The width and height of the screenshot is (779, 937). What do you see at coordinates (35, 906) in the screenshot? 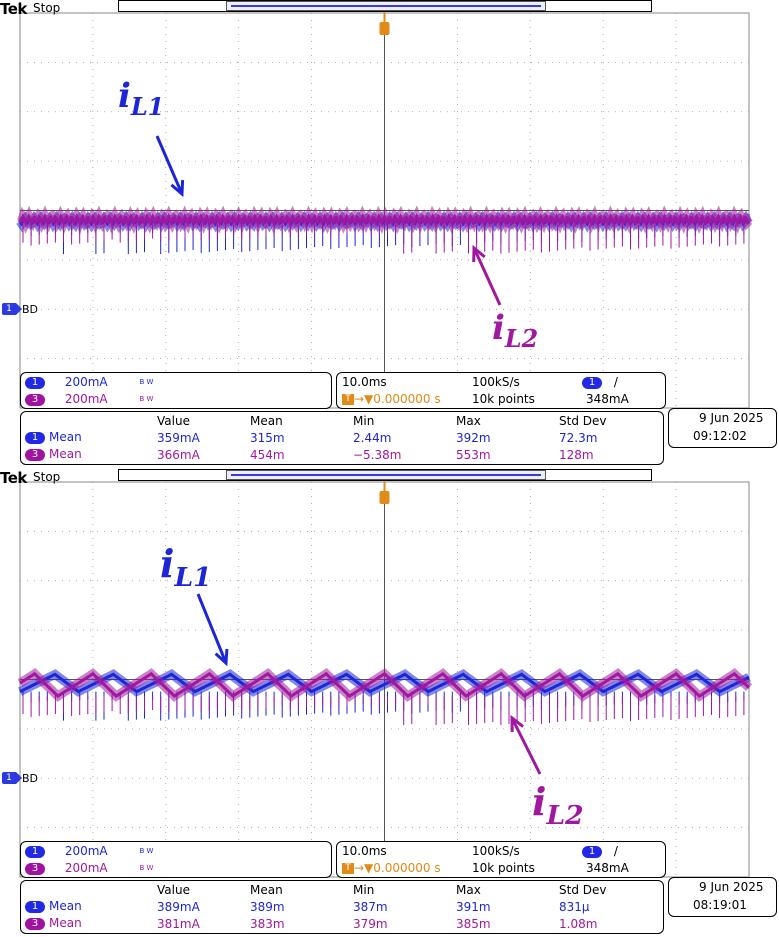
I see `meas-ch1-badge: 1` at bounding box center [35, 906].